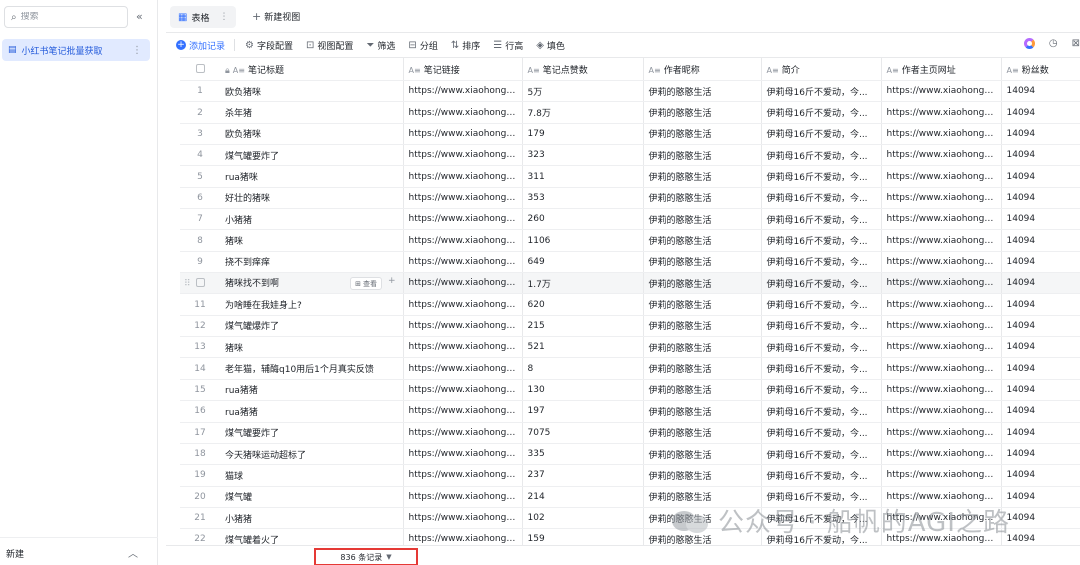  Describe the element at coordinates (583, 155) in the screenshot. I see `cell-likes: 323` at that location.